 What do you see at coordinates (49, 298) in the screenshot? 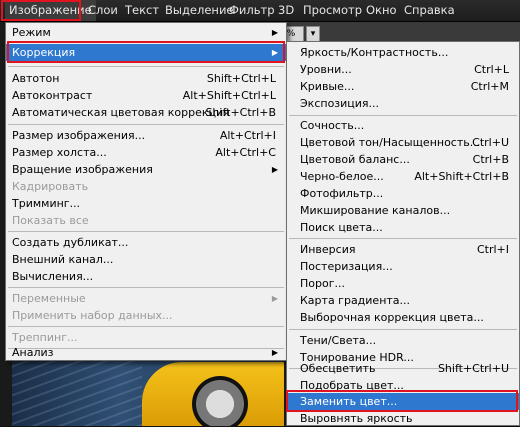
I see `menu-item-label: Переменные` at bounding box center [49, 298].